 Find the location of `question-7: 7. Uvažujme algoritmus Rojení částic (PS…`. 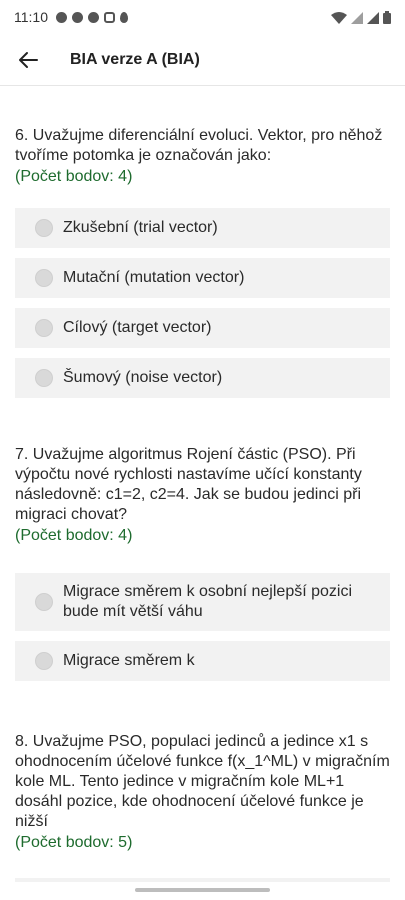

question-7: 7. Uvažujme algoritmus Rojení částic (PS… is located at coordinates (202, 495).